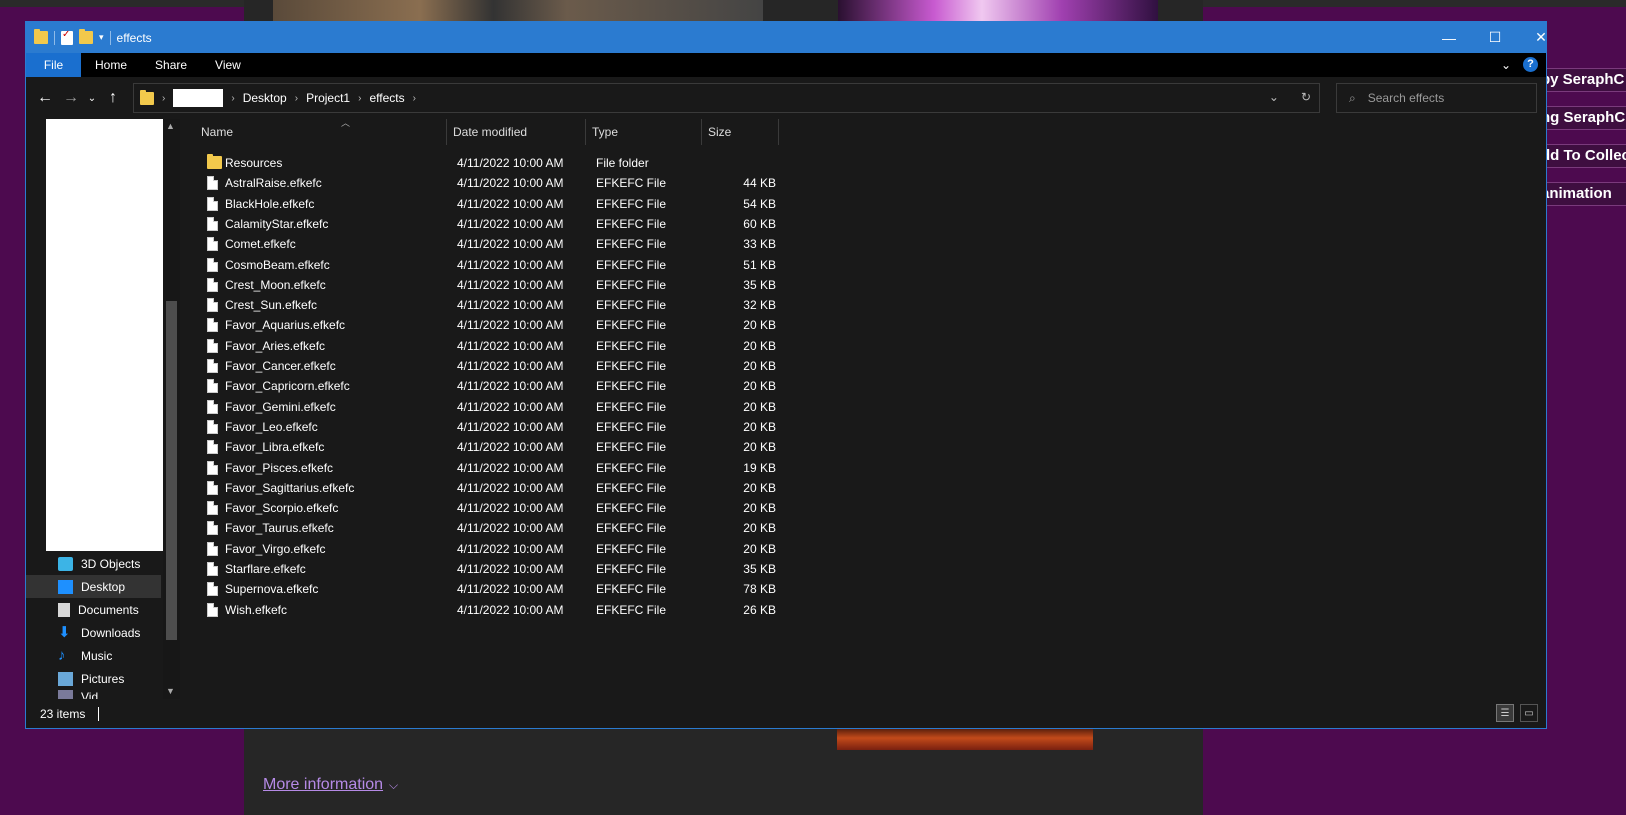 This screenshot has height=815, width=1626. What do you see at coordinates (1530, 64) in the screenshot?
I see `help-icon: ?` at bounding box center [1530, 64].